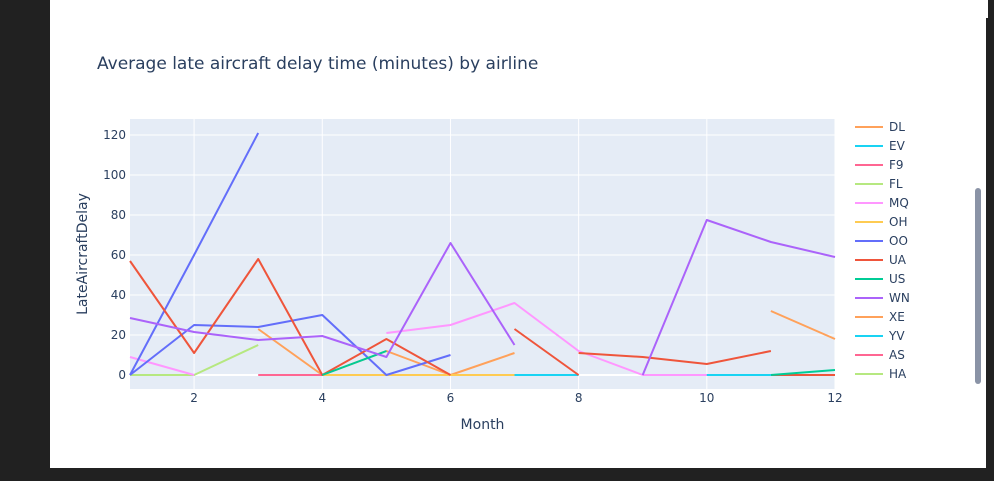 Image resolution: width=994 pixels, height=481 pixels. Describe the element at coordinates (898, 241) in the screenshot. I see `legend-label: OO` at that location.